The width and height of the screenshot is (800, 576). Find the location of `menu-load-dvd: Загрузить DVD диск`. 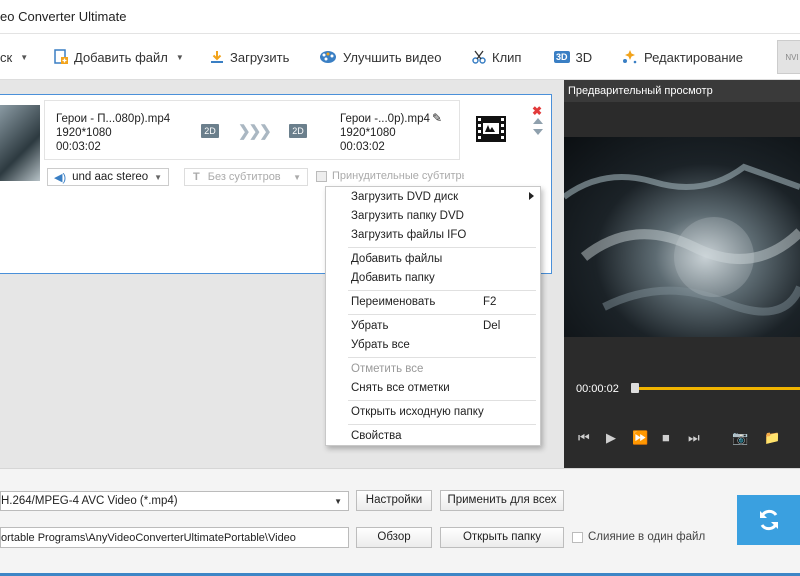

menu-load-dvd: Загрузить DVD диск is located at coordinates (404, 197).